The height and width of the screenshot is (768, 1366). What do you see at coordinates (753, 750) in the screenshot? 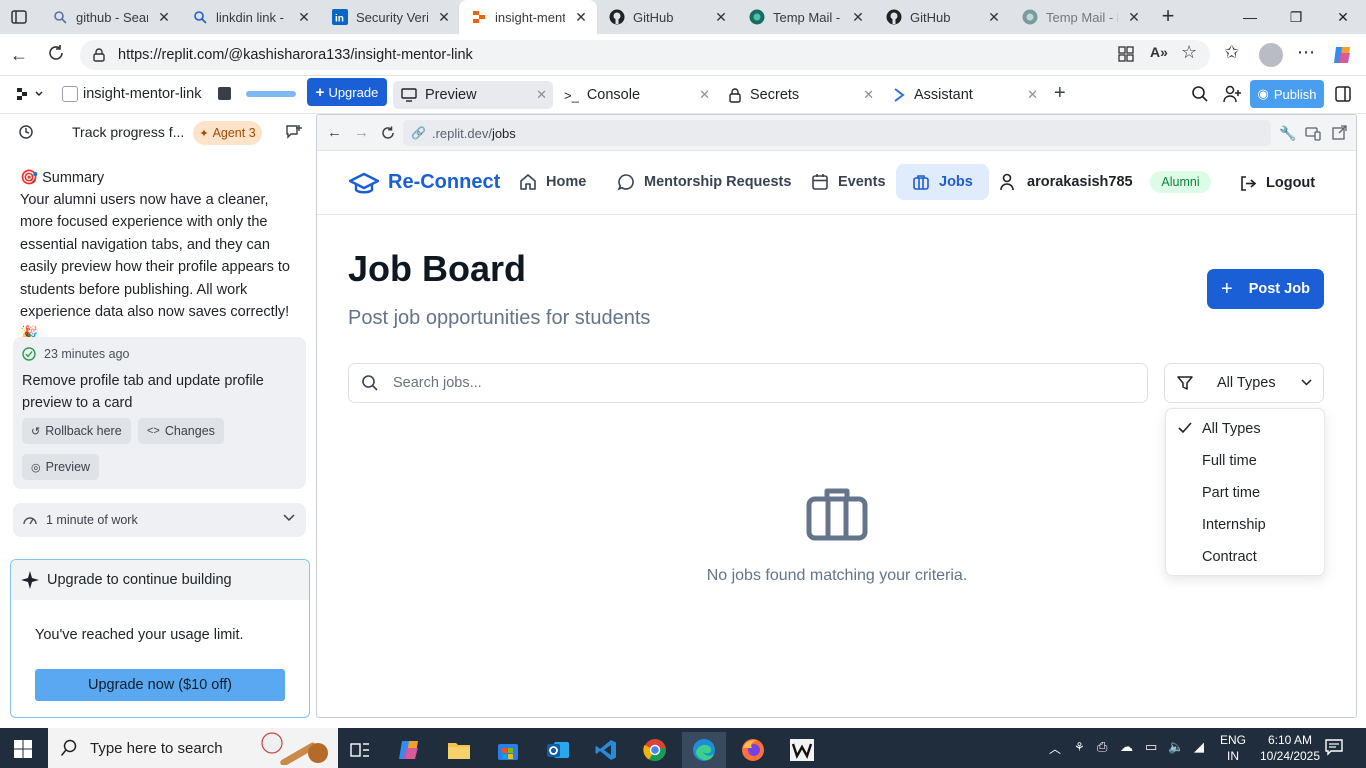
I see `firefox-icon` at bounding box center [753, 750].